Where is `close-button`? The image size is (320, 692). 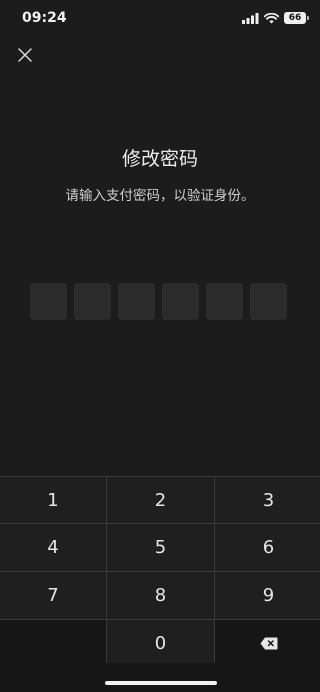
close-button is located at coordinates (25, 55).